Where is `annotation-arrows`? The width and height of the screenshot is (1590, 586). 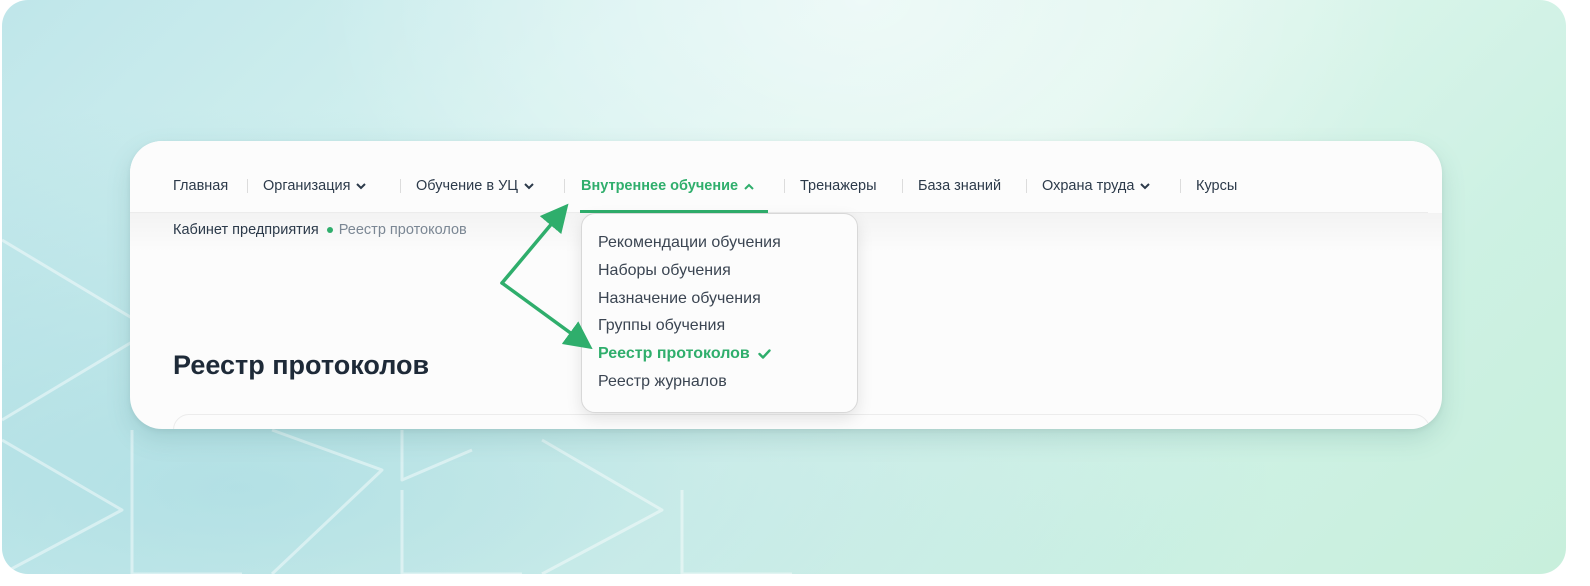
annotation-arrows is located at coordinates (546, 276).